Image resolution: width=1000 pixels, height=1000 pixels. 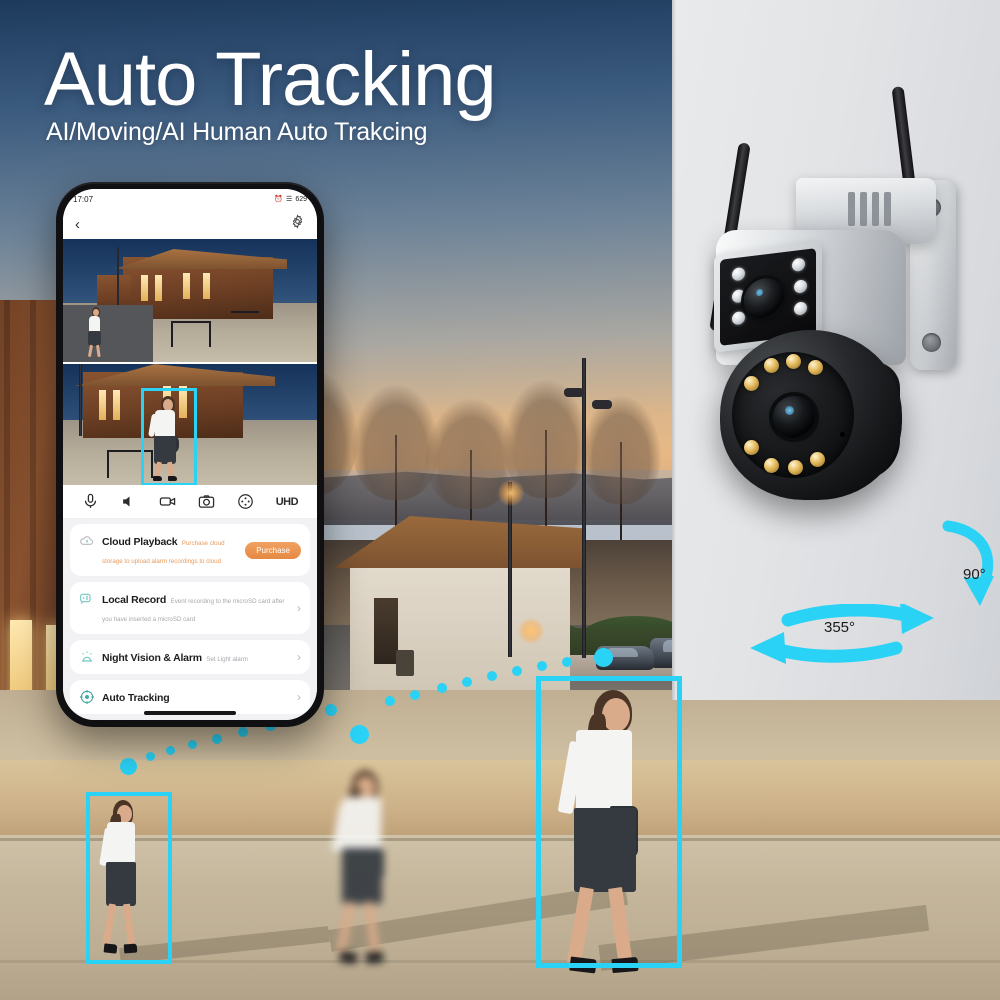 I want to click on night-alarm-icon, so click(x=87, y=657).